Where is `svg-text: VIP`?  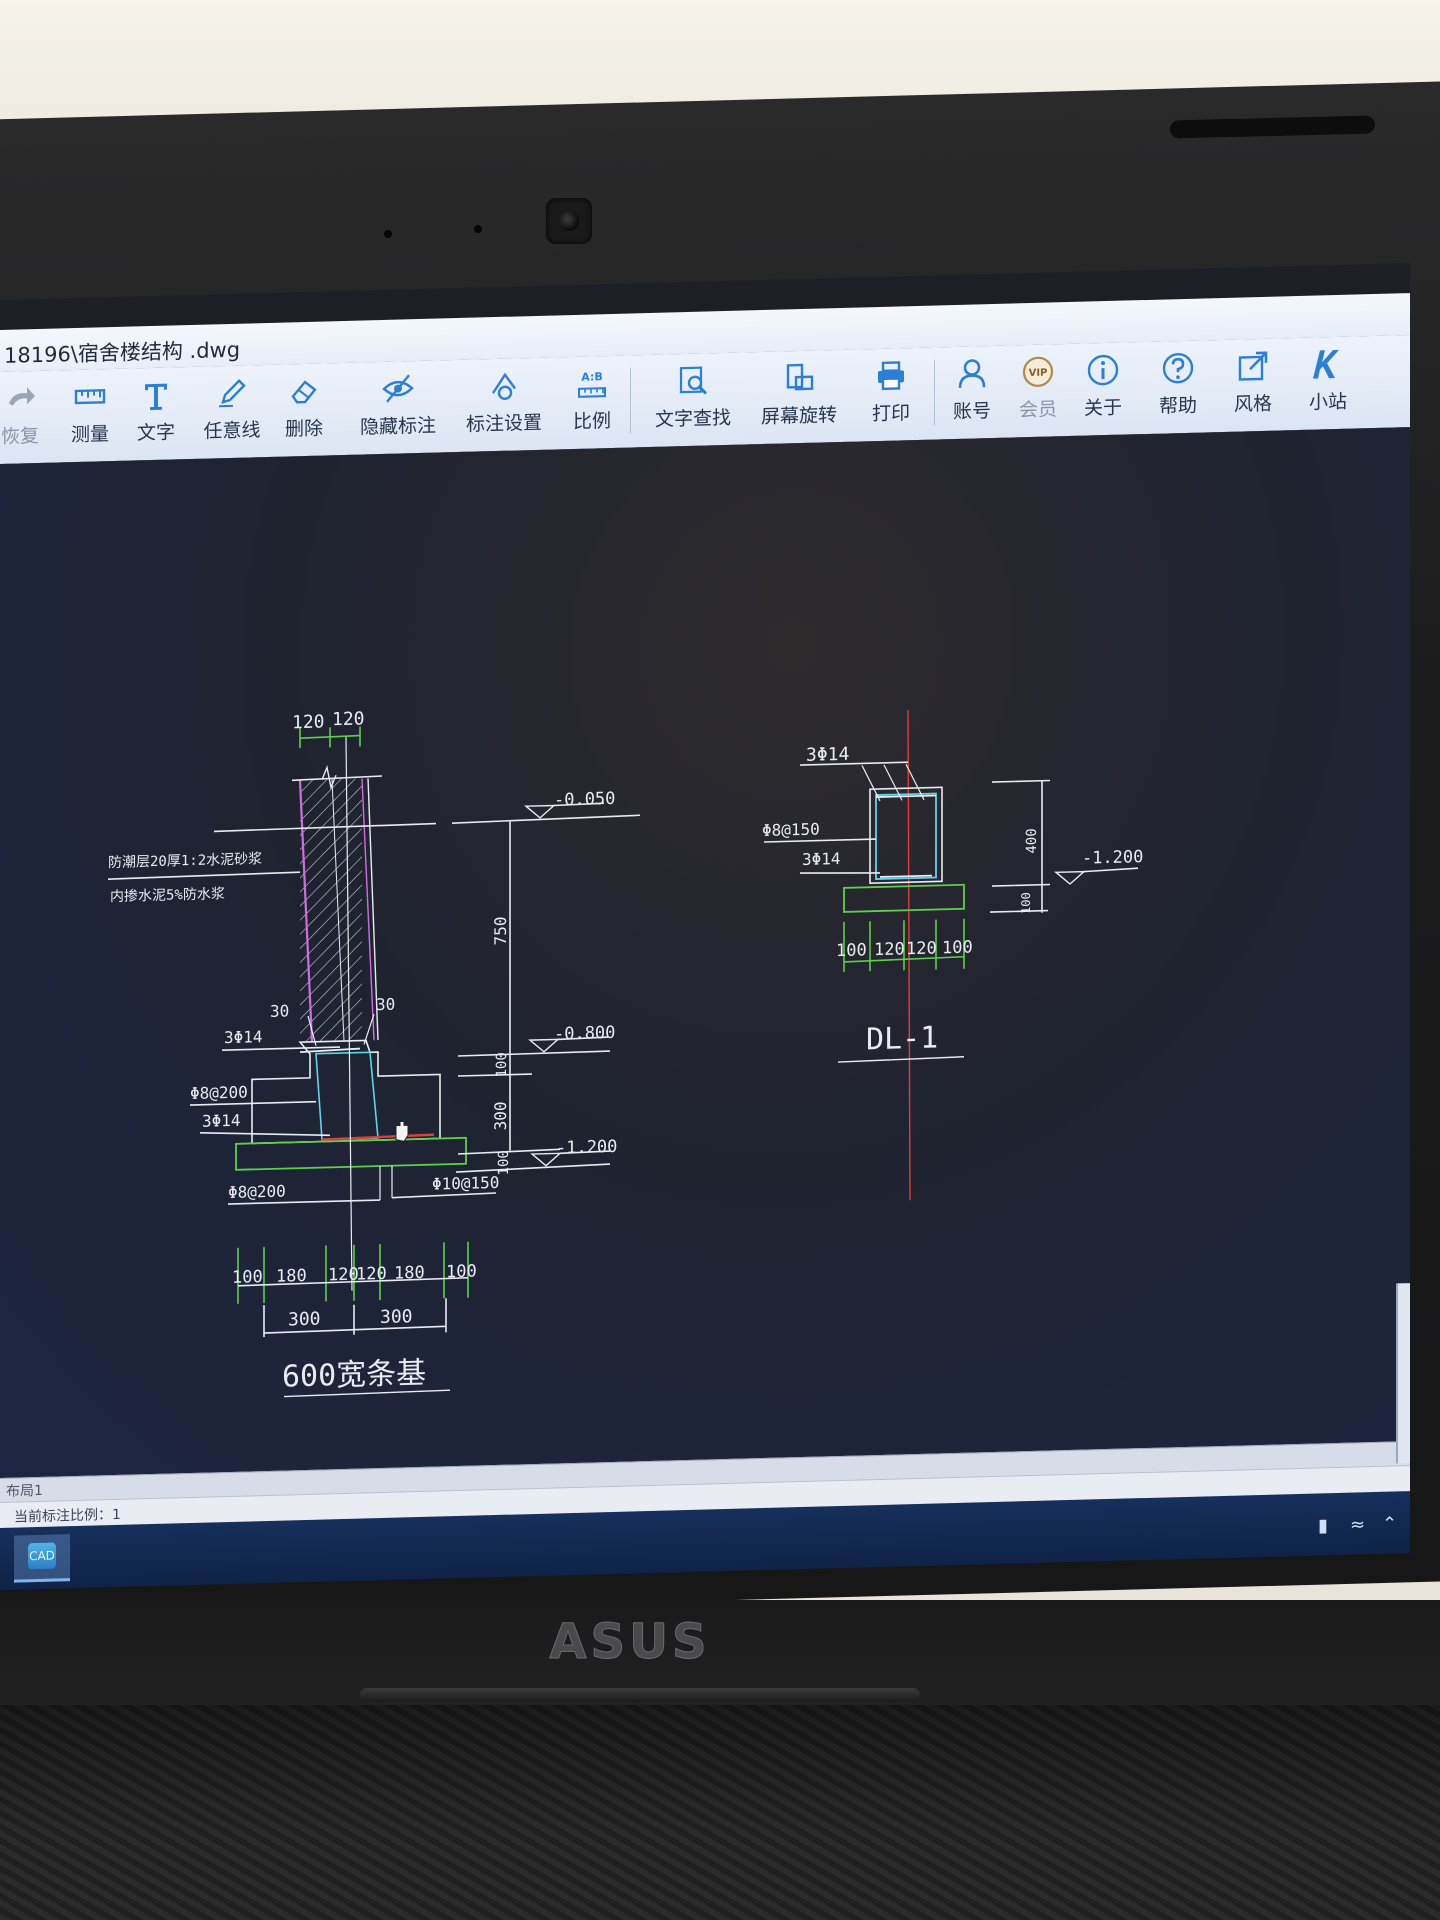
svg-text: VIP is located at coordinates (1038, 373).